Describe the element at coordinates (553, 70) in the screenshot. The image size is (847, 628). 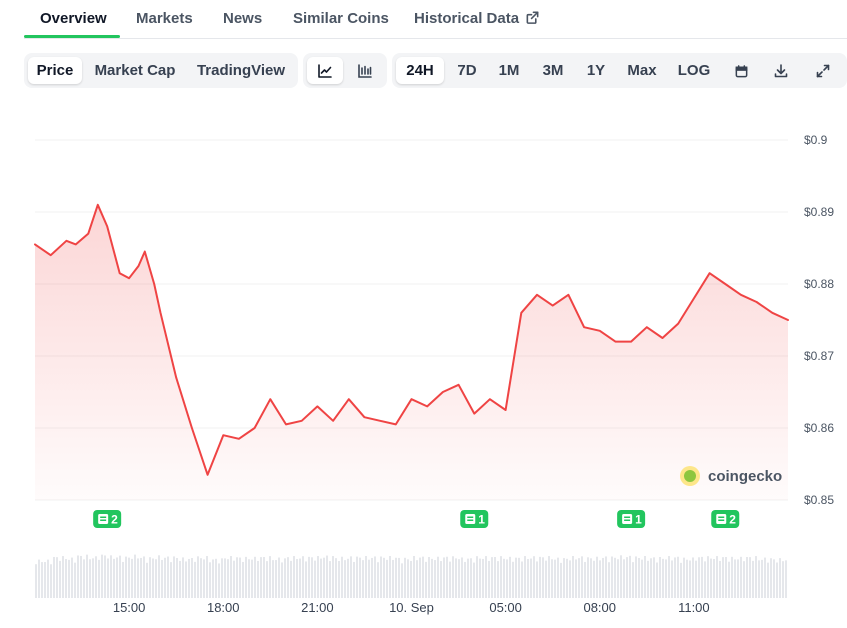
I see `range-3m-button: 3M` at that location.